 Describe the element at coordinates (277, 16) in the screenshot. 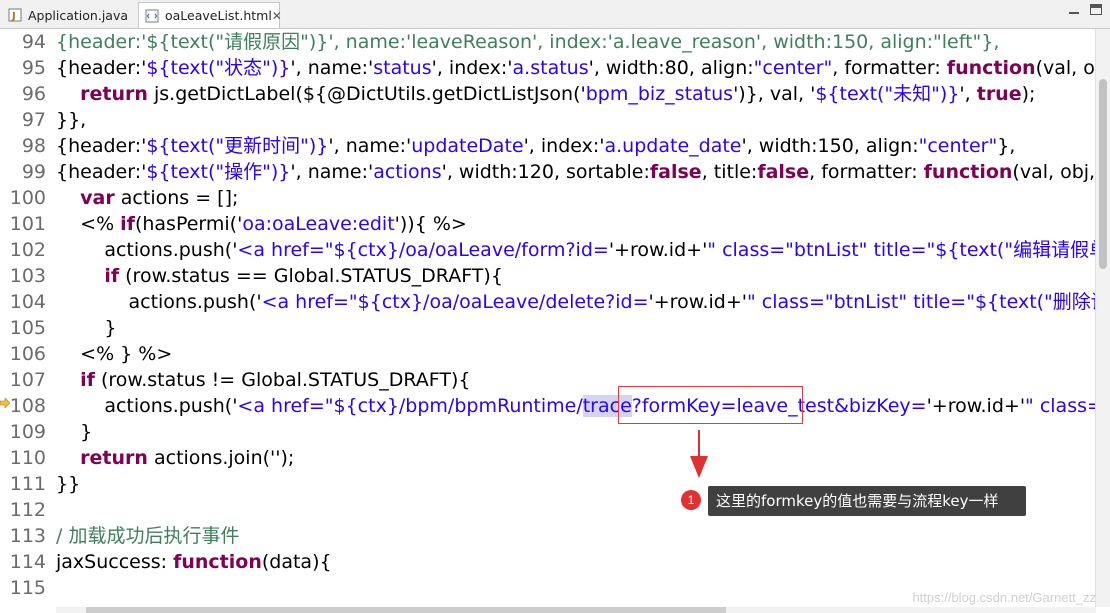

I see `close-icon: ✕` at that location.